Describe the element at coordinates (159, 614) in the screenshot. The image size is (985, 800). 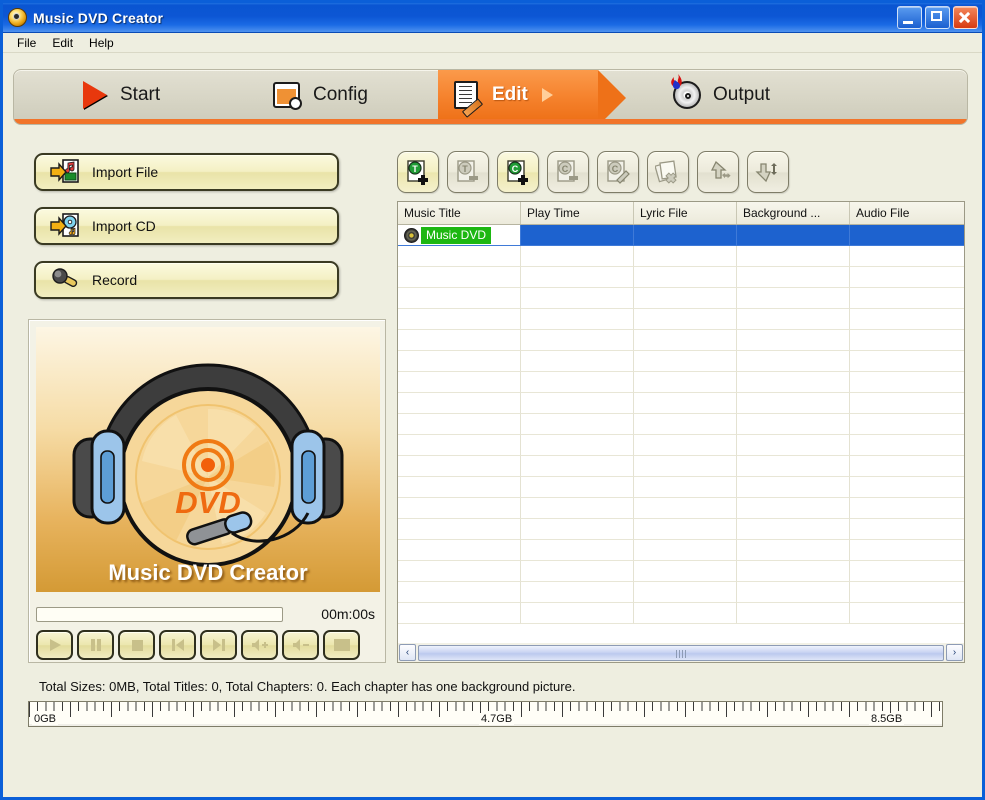
I see `seek-slider` at that location.